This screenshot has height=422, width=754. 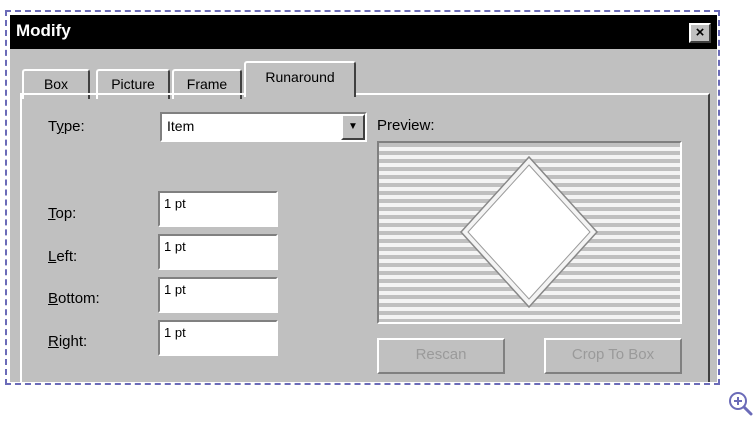 I want to click on bottom-label: Bottom:, so click(x=74, y=298).